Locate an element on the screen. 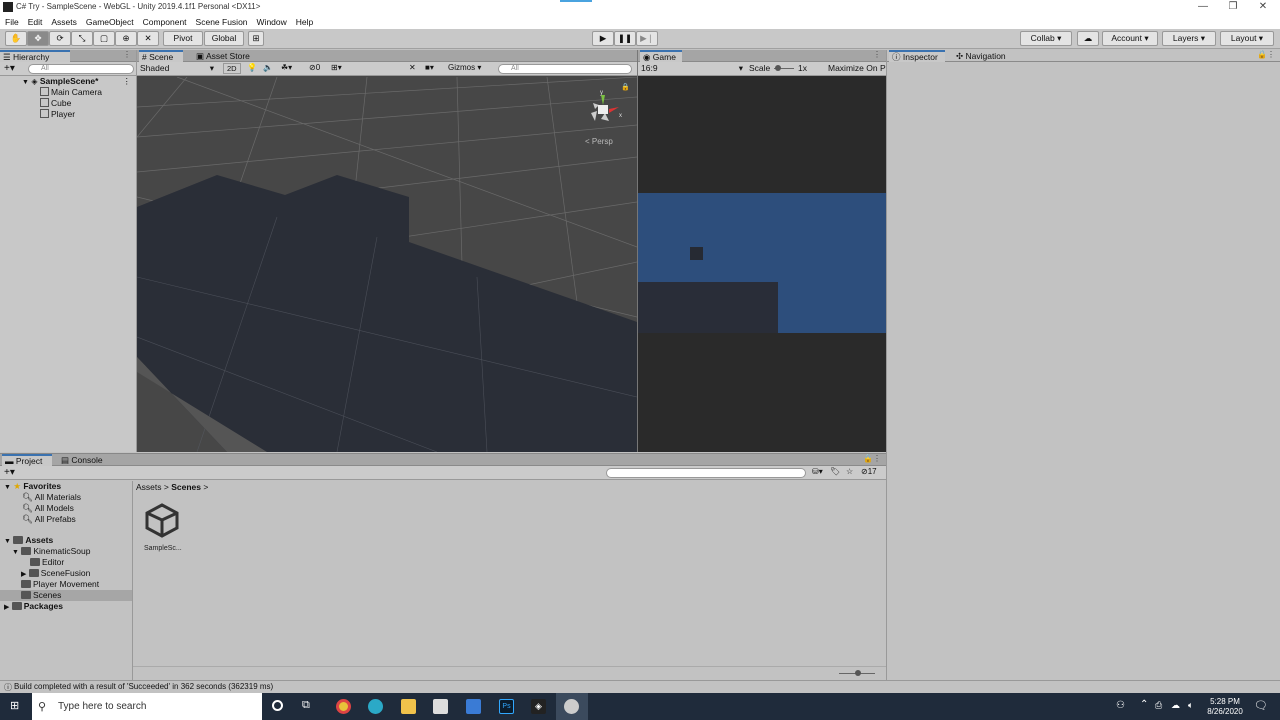  edge-icon is located at coordinates (375, 706).